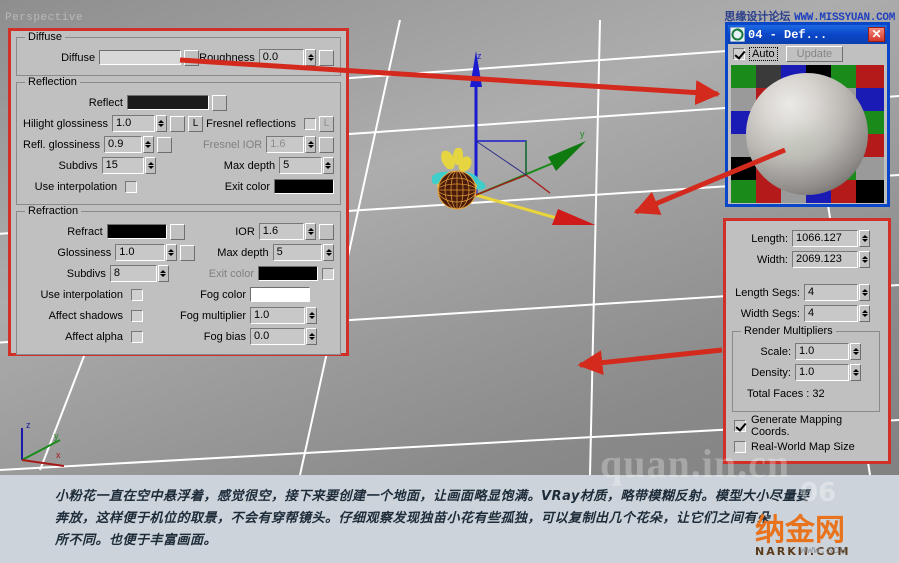  Describe the element at coordinates (326, 57) in the screenshot. I see `roughness-map-button` at that location.